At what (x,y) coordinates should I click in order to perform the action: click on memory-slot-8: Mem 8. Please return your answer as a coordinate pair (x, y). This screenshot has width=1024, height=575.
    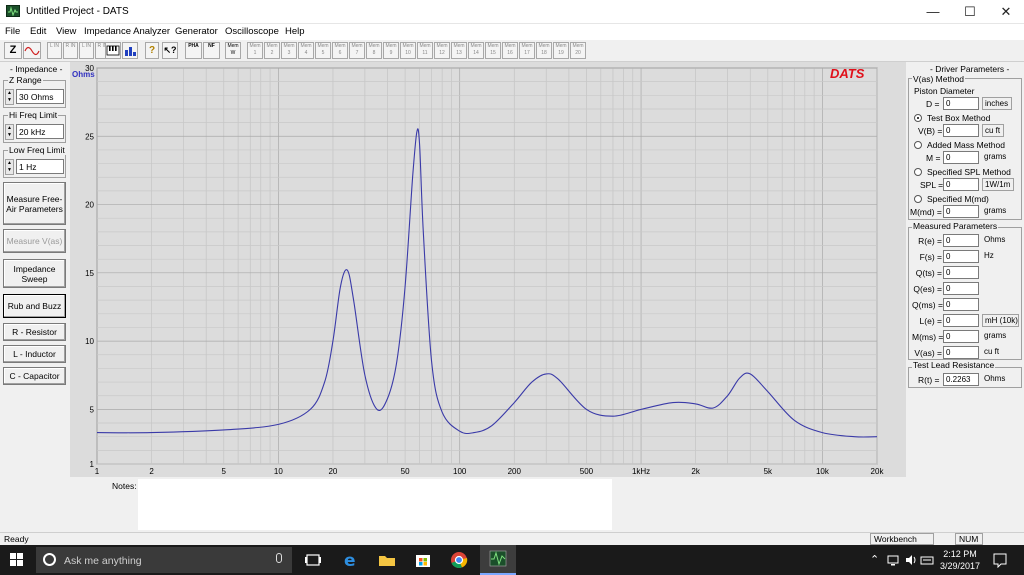
    Looking at the image, I should click on (374, 50).